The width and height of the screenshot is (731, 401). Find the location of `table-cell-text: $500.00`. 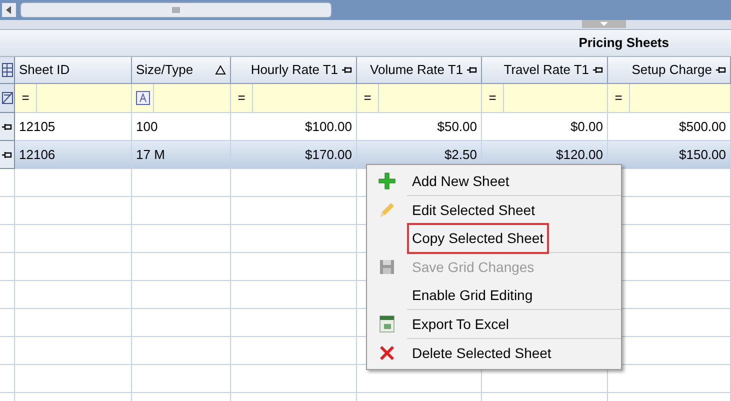

table-cell-text: $500.00 is located at coordinates (702, 127).